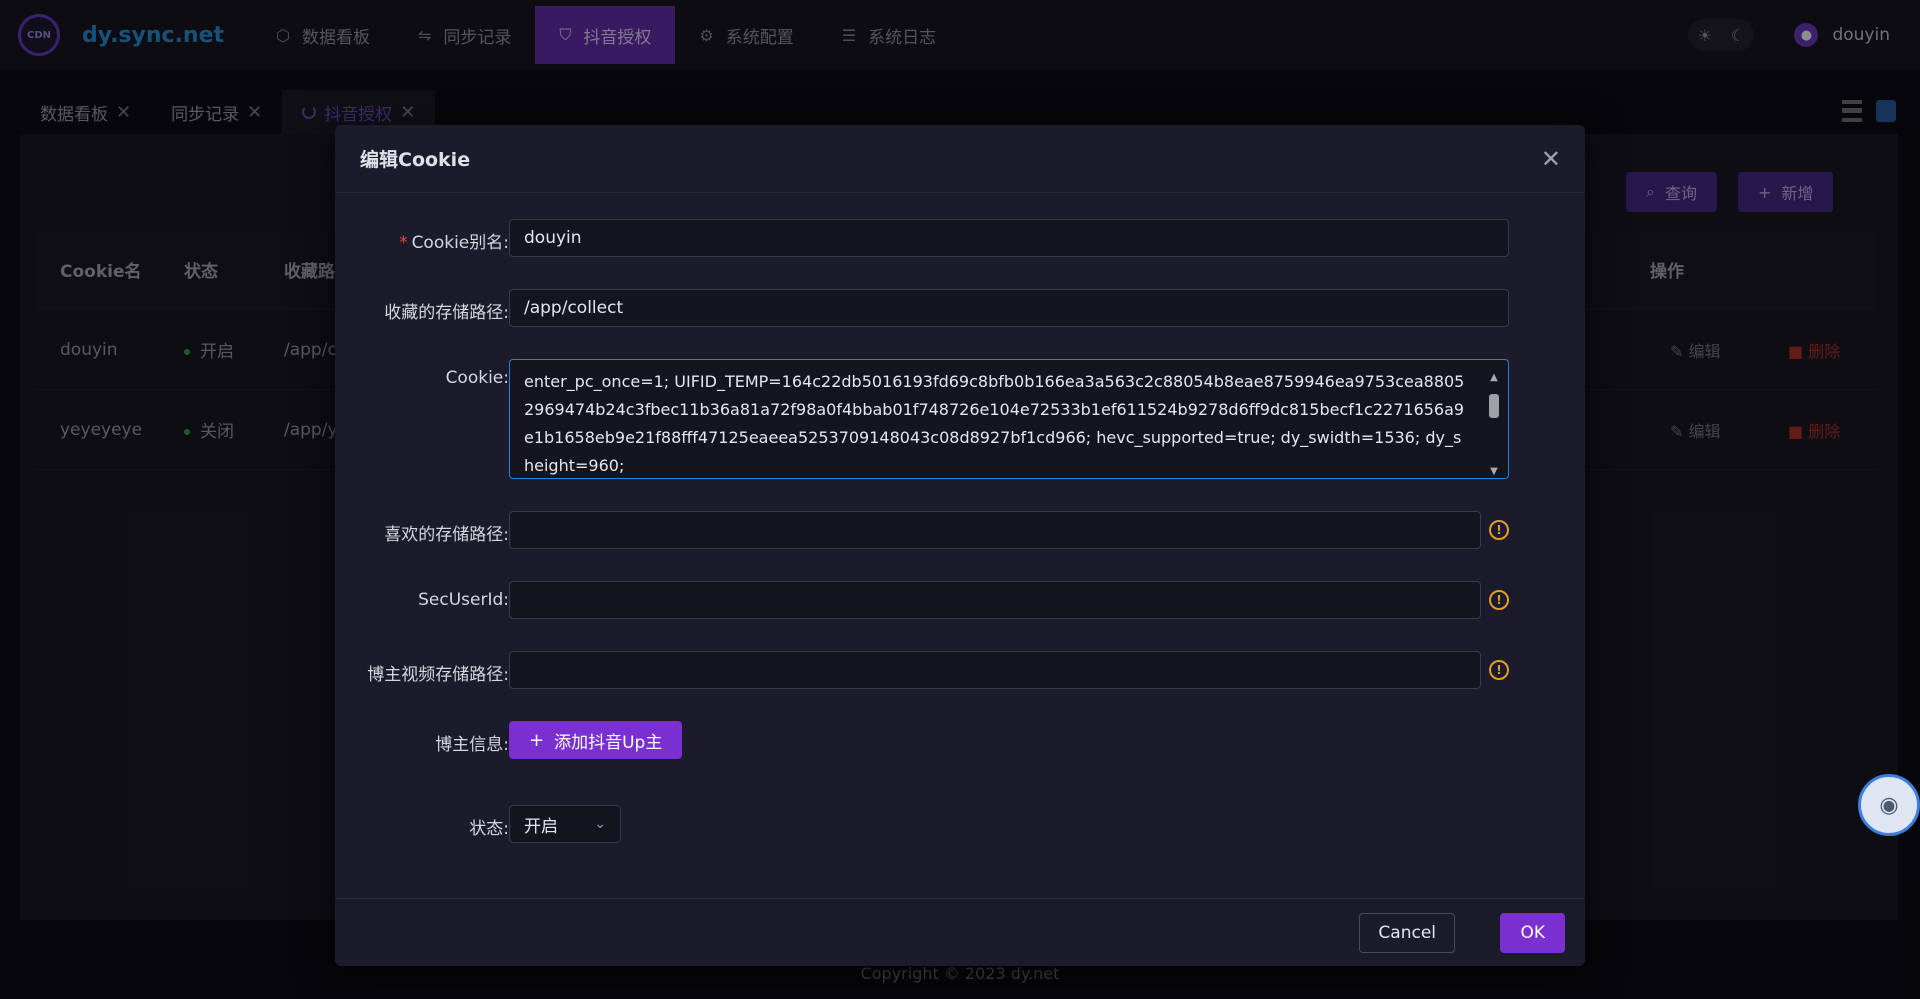  What do you see at coordinates (1551, 159) in the screenshot?
I see `close-icon: ✕` at bounding box center [1551, 159].